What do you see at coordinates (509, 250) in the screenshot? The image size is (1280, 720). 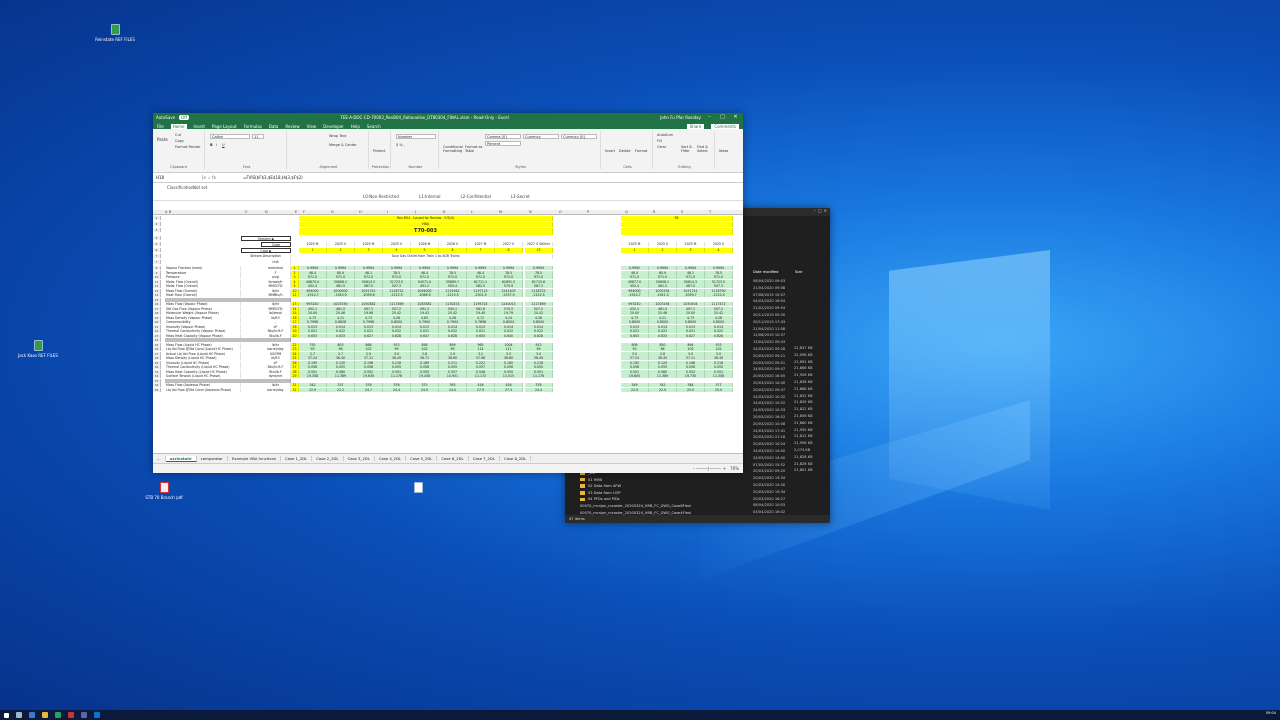 I see `case-num: 8` at bounding box center [509, 250].